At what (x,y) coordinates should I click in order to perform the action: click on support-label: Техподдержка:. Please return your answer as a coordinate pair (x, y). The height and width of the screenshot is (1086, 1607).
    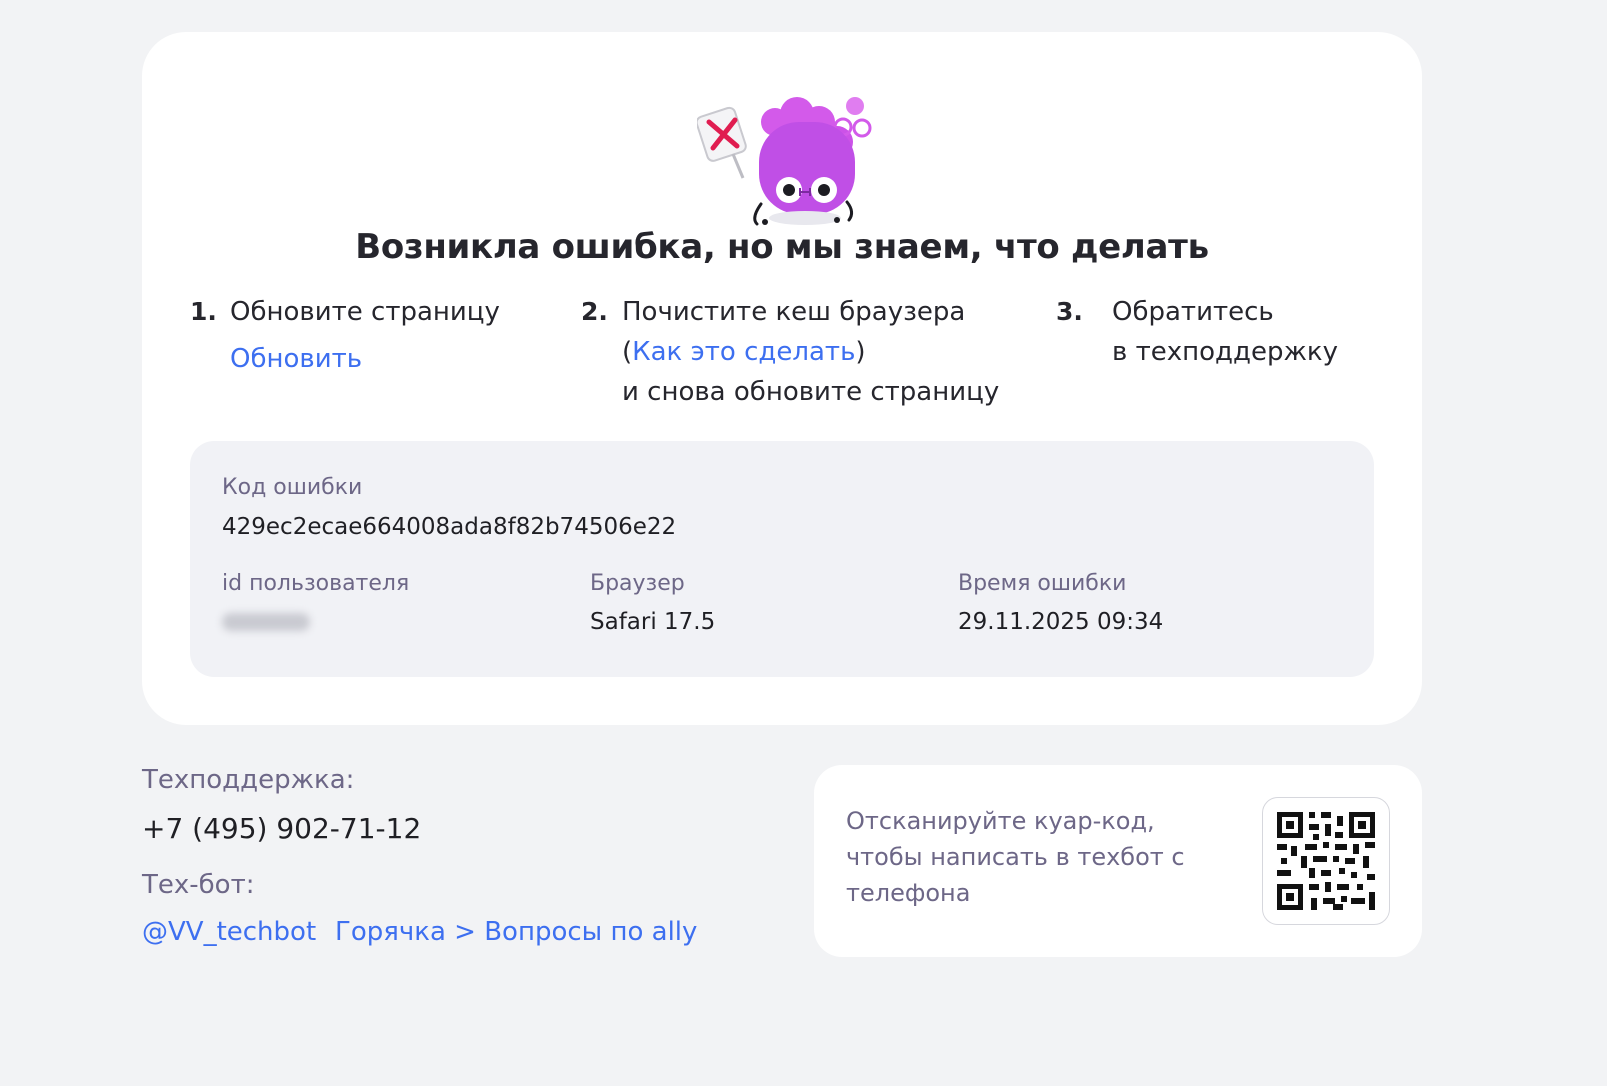
    Looking at the image, I should click on (248, 780).